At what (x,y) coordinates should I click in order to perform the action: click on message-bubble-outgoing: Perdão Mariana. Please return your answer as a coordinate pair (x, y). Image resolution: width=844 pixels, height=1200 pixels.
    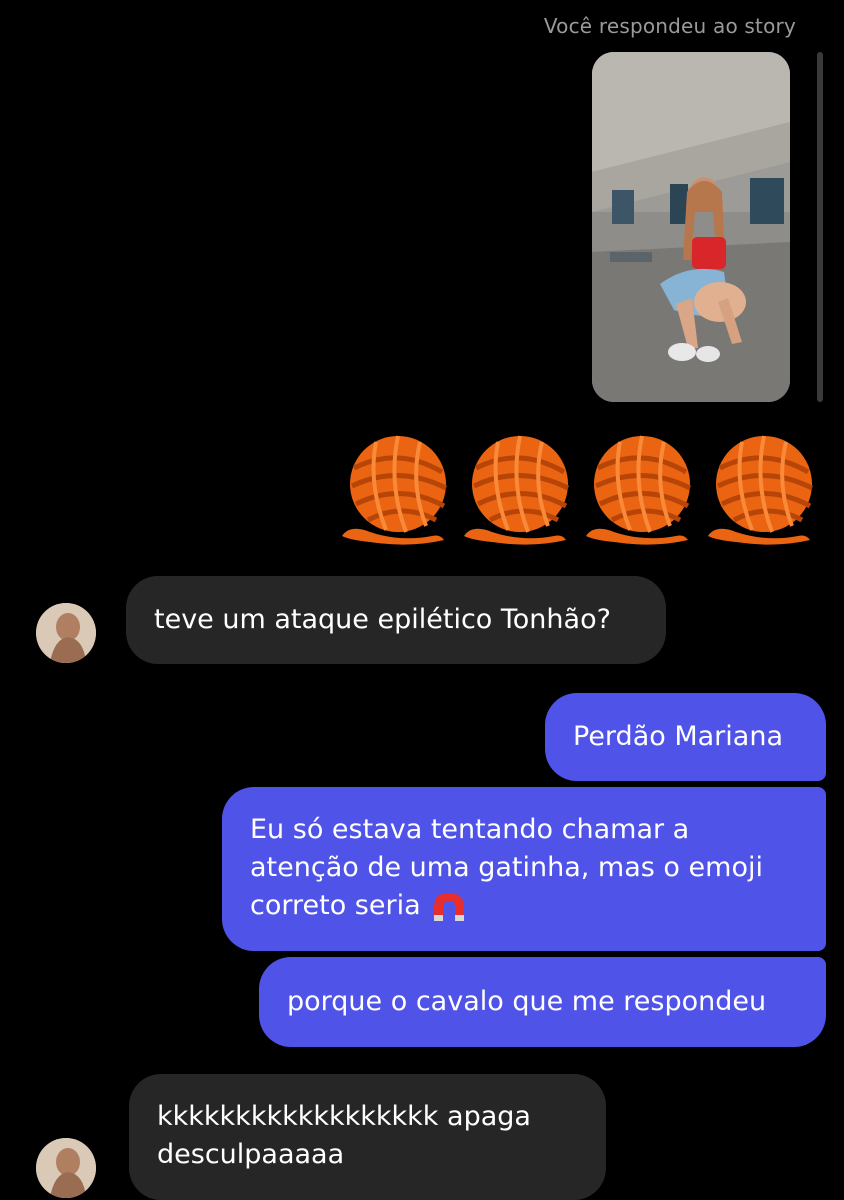
    Looking at the image, I should click on (685, 737).